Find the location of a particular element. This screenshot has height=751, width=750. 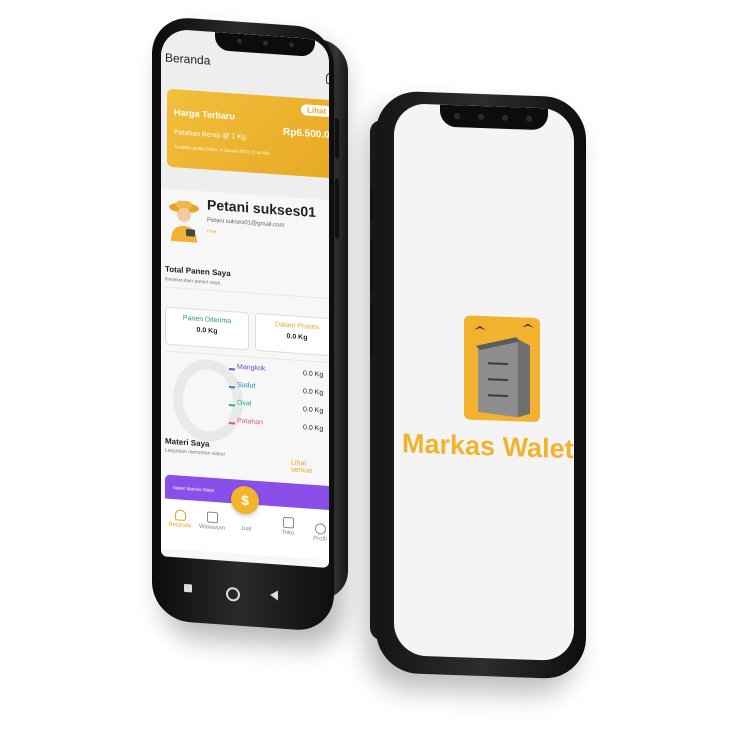

home-button-icon is located at coordinates (233, 594).